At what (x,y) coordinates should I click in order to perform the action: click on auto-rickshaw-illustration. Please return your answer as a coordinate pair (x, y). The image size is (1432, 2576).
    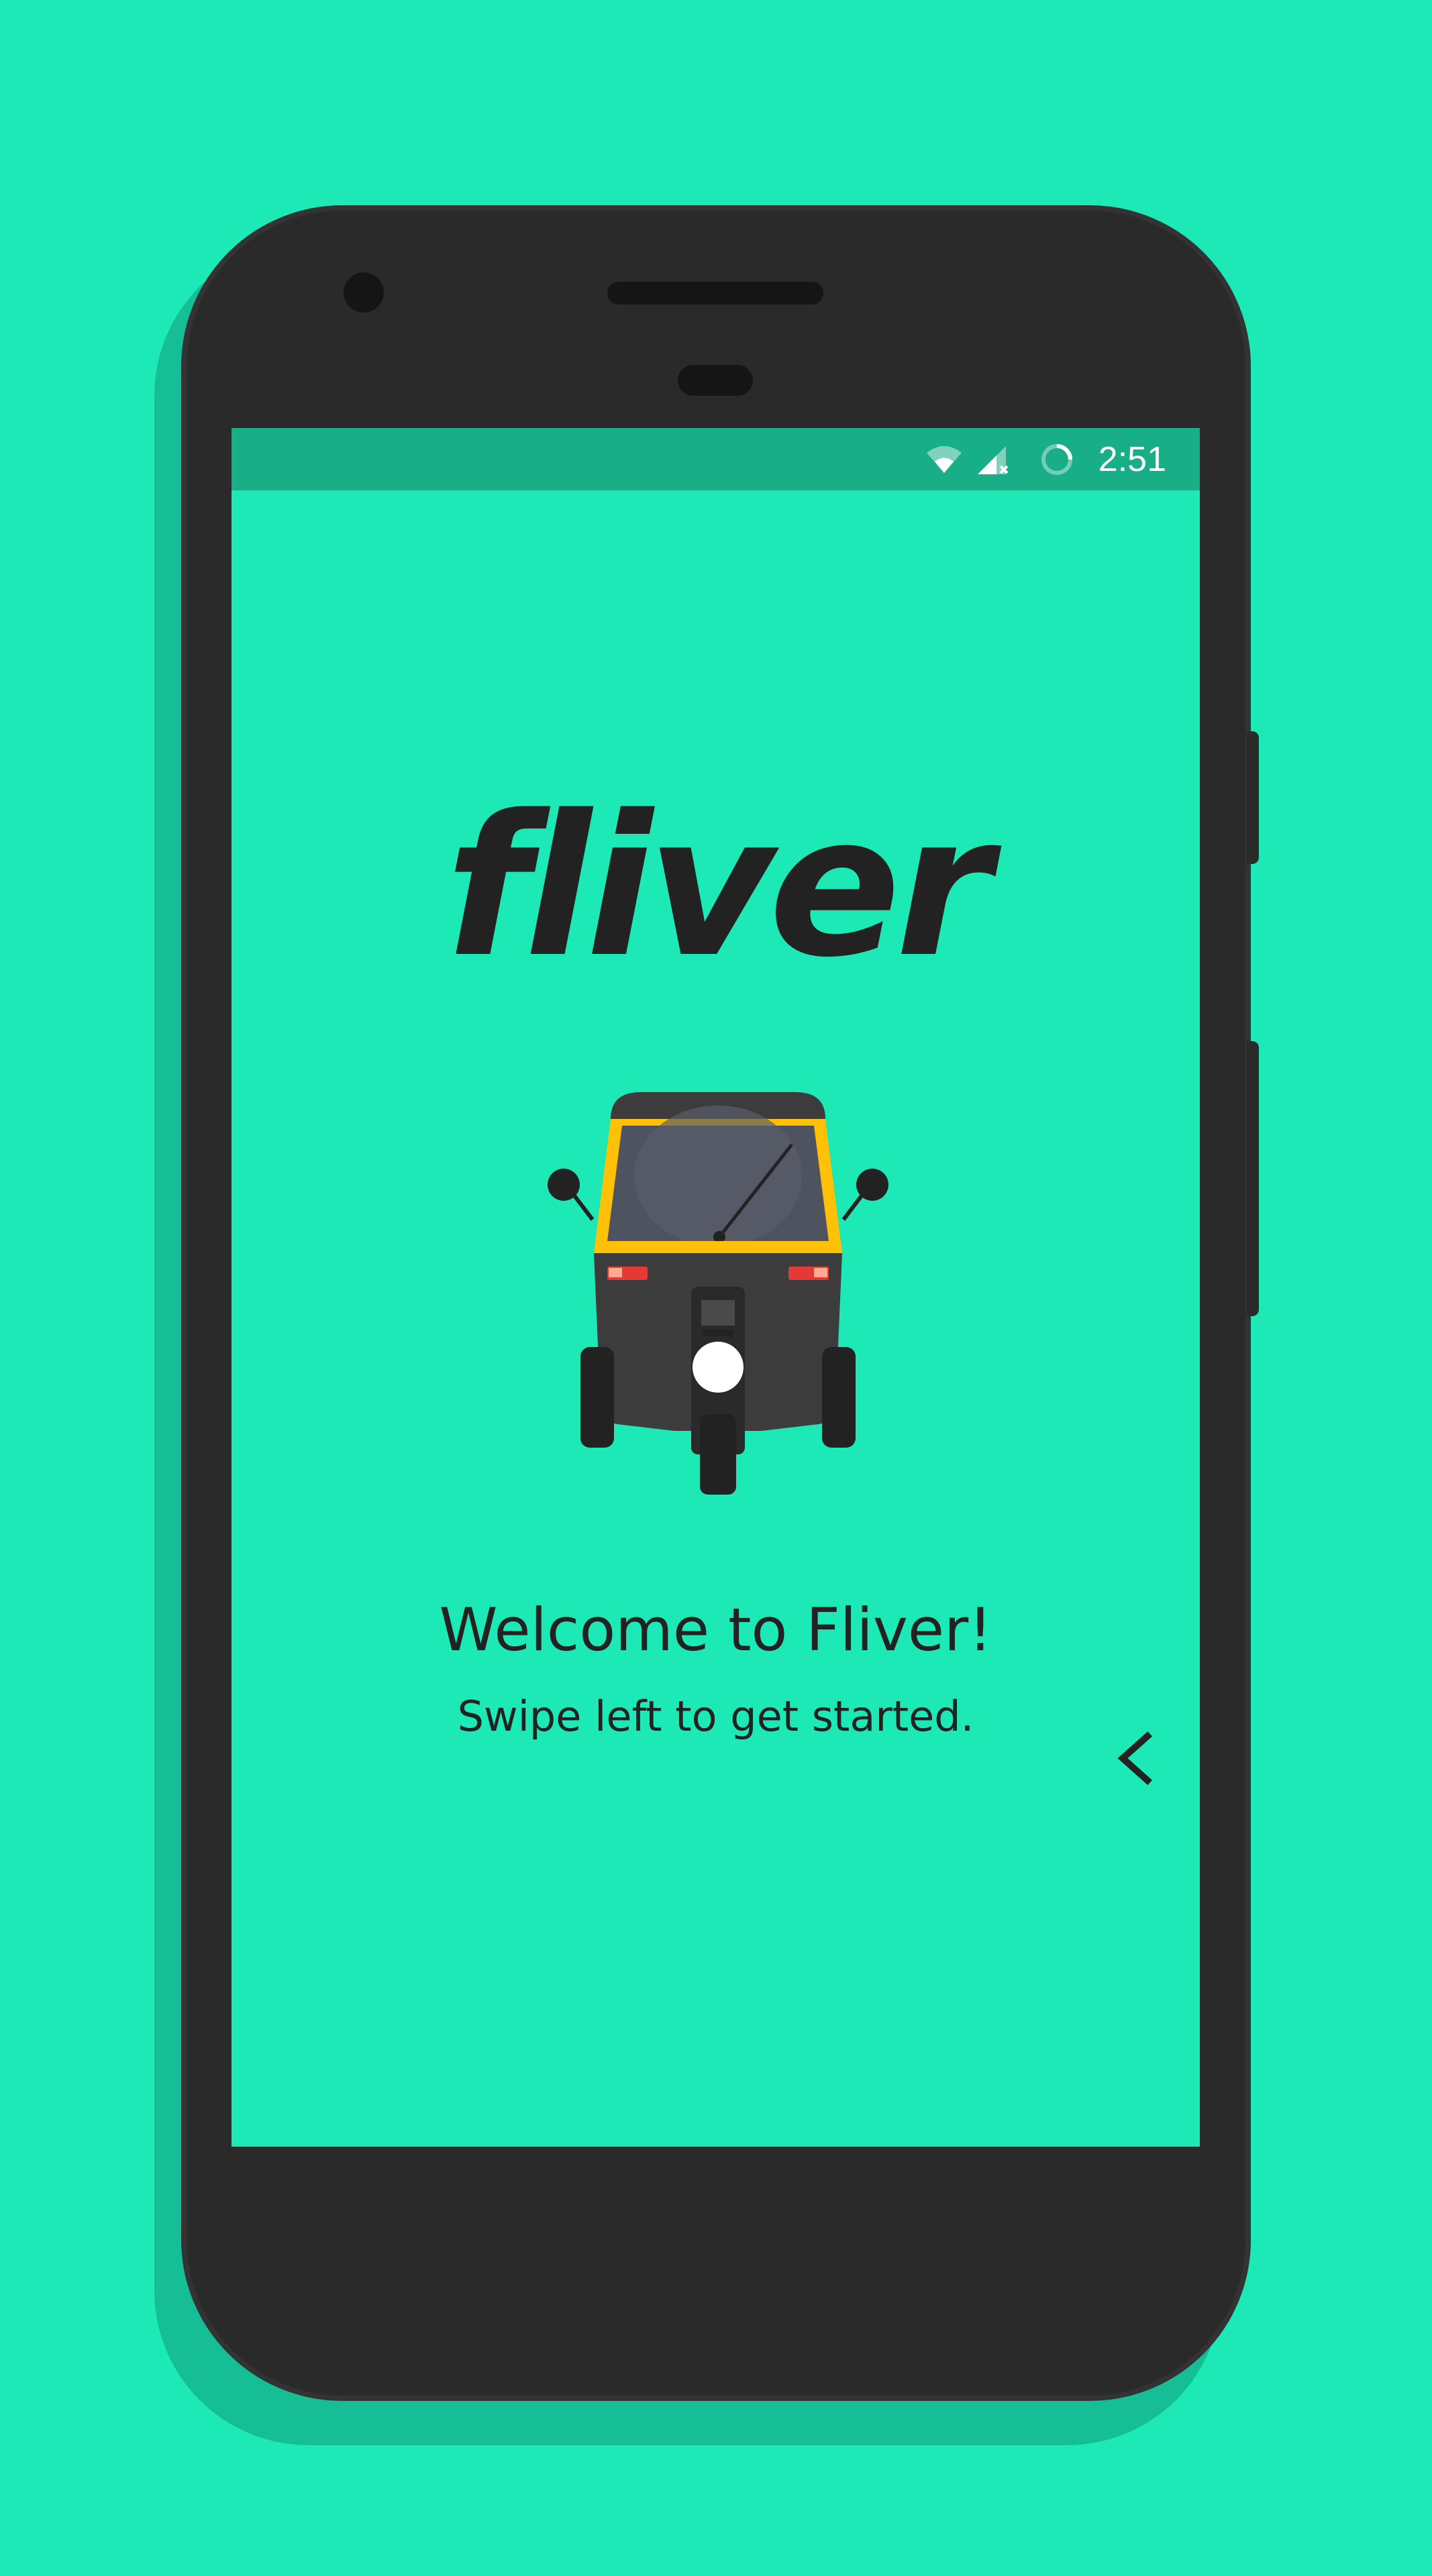
    Looking at the image, I should click on (718, 1293).